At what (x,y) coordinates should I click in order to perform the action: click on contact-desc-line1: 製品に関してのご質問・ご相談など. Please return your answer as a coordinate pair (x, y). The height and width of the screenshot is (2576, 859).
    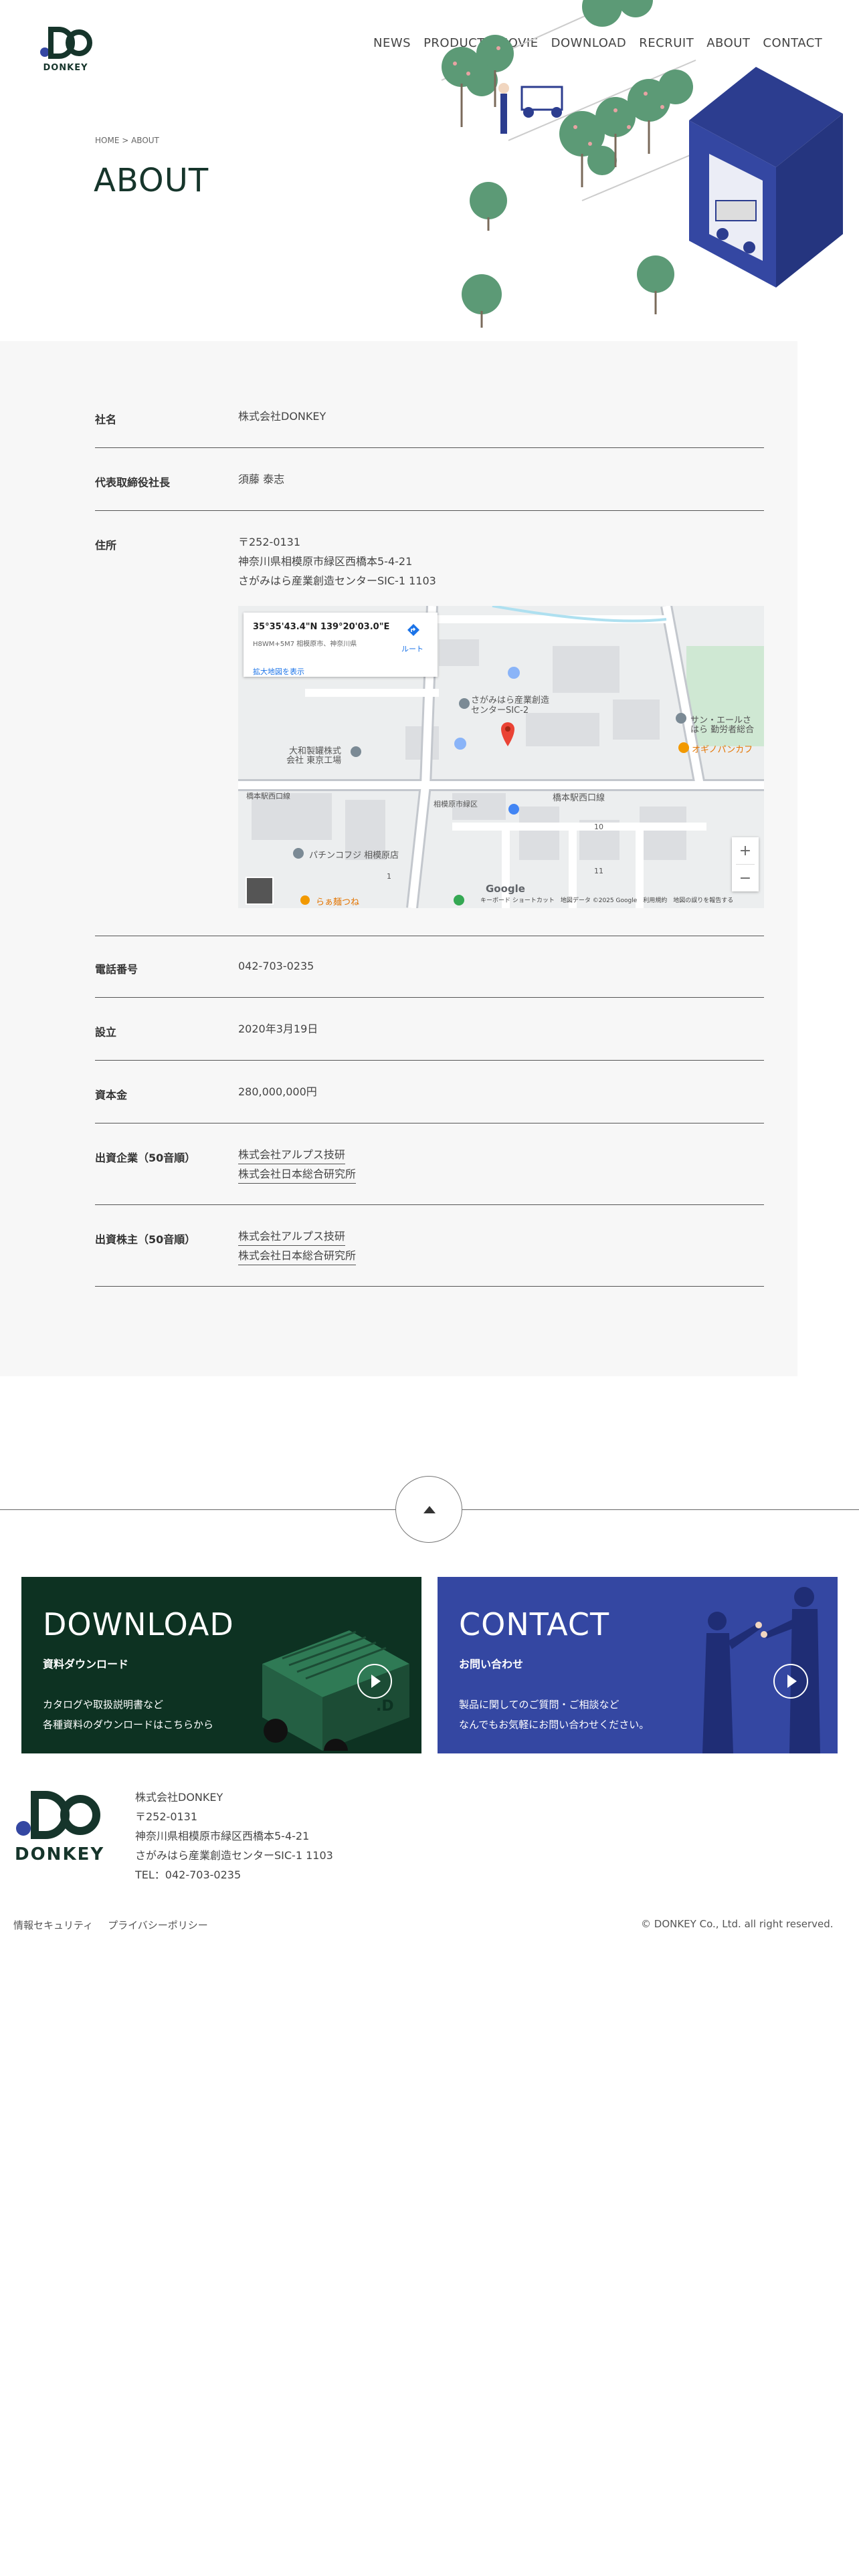
    Looking at the image, I should click on (539, 1705).